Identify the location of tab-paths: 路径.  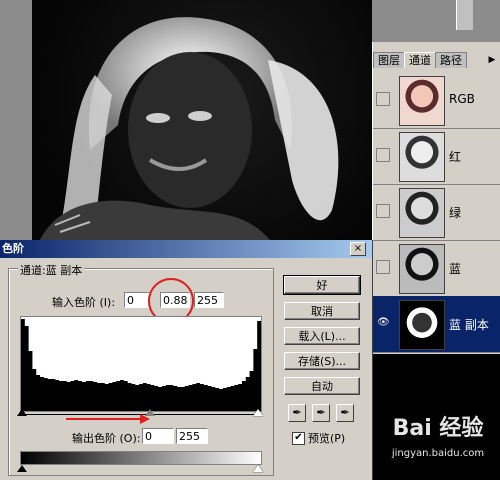
(451, 60).